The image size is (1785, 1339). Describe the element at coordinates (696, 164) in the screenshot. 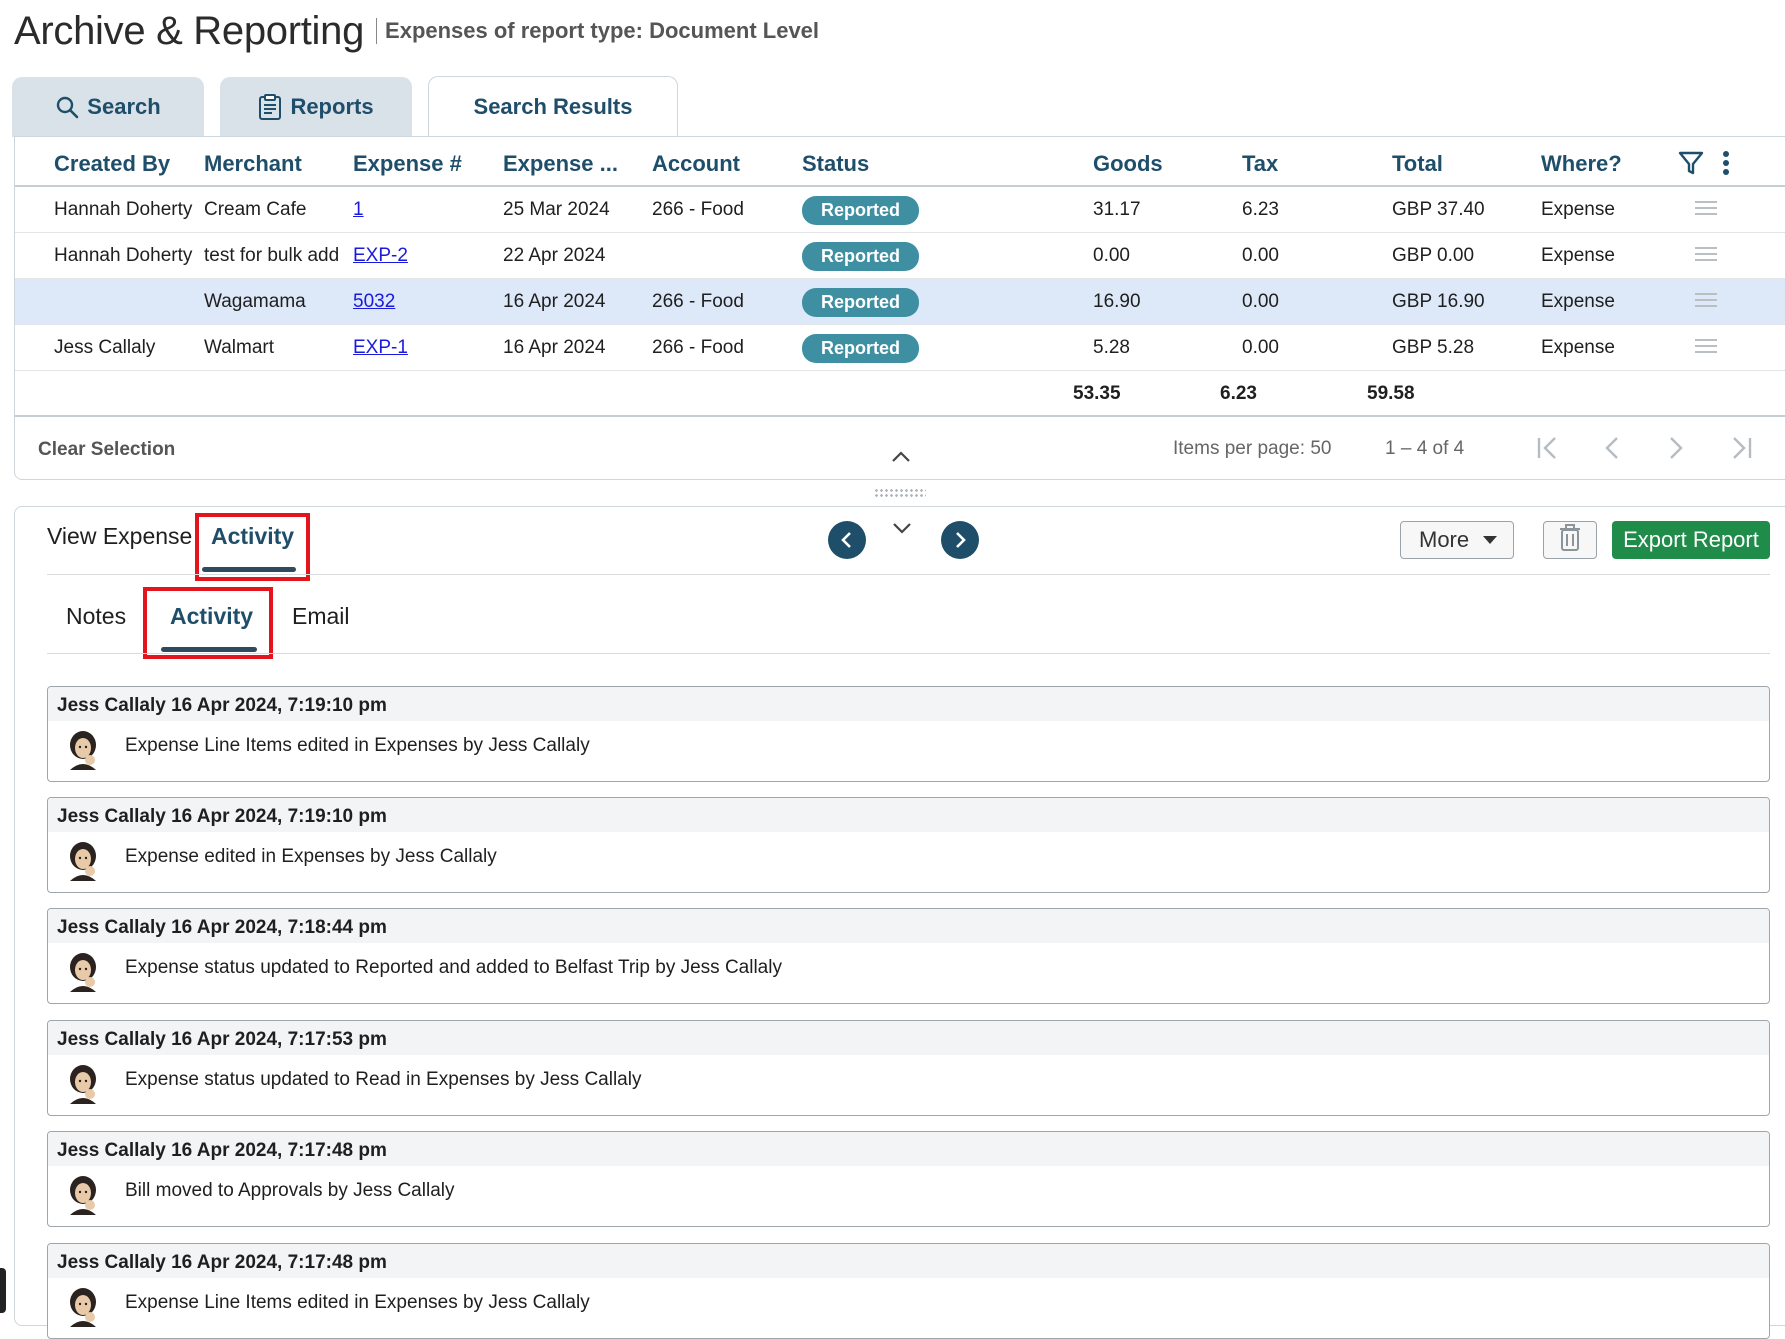

I see `col-account: Account` at that location.